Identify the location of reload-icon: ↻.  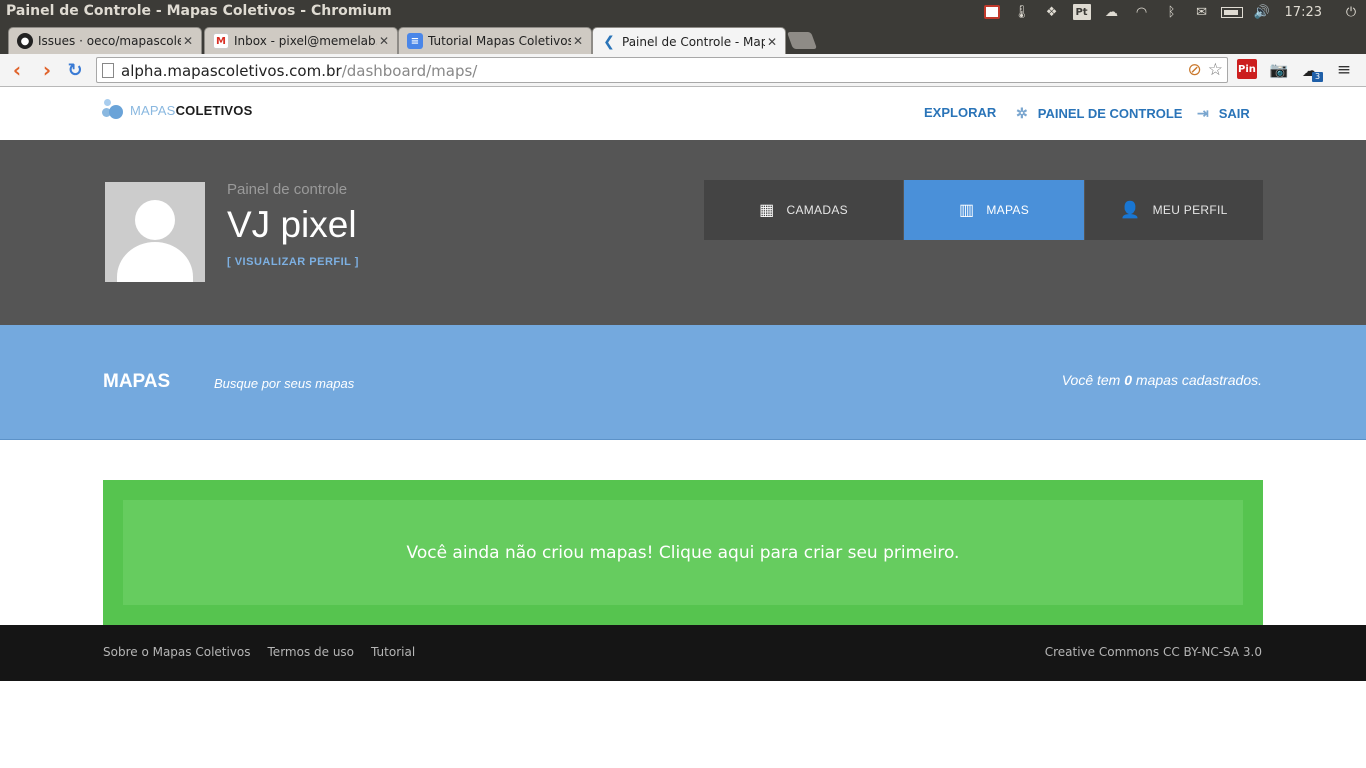
(75, 70).